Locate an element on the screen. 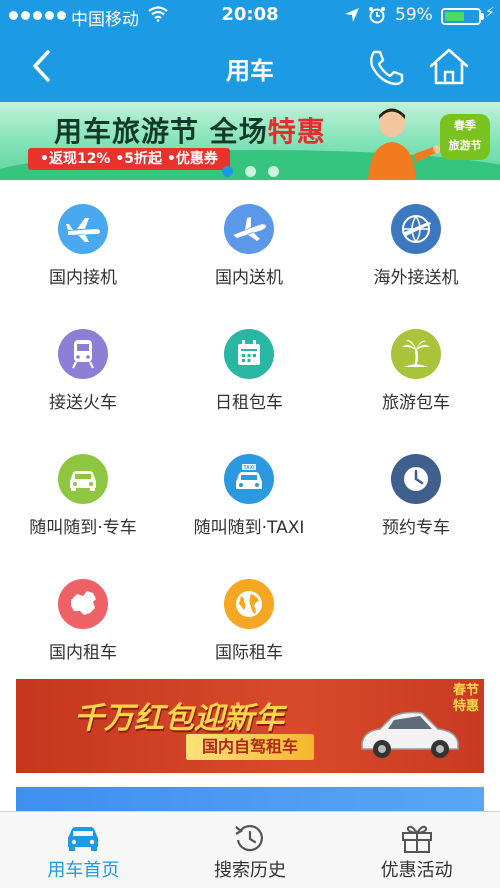 This screenshot has width=500, height=888. promo-headline: 千万红包迎新年 is located at coordinates (179, 718).